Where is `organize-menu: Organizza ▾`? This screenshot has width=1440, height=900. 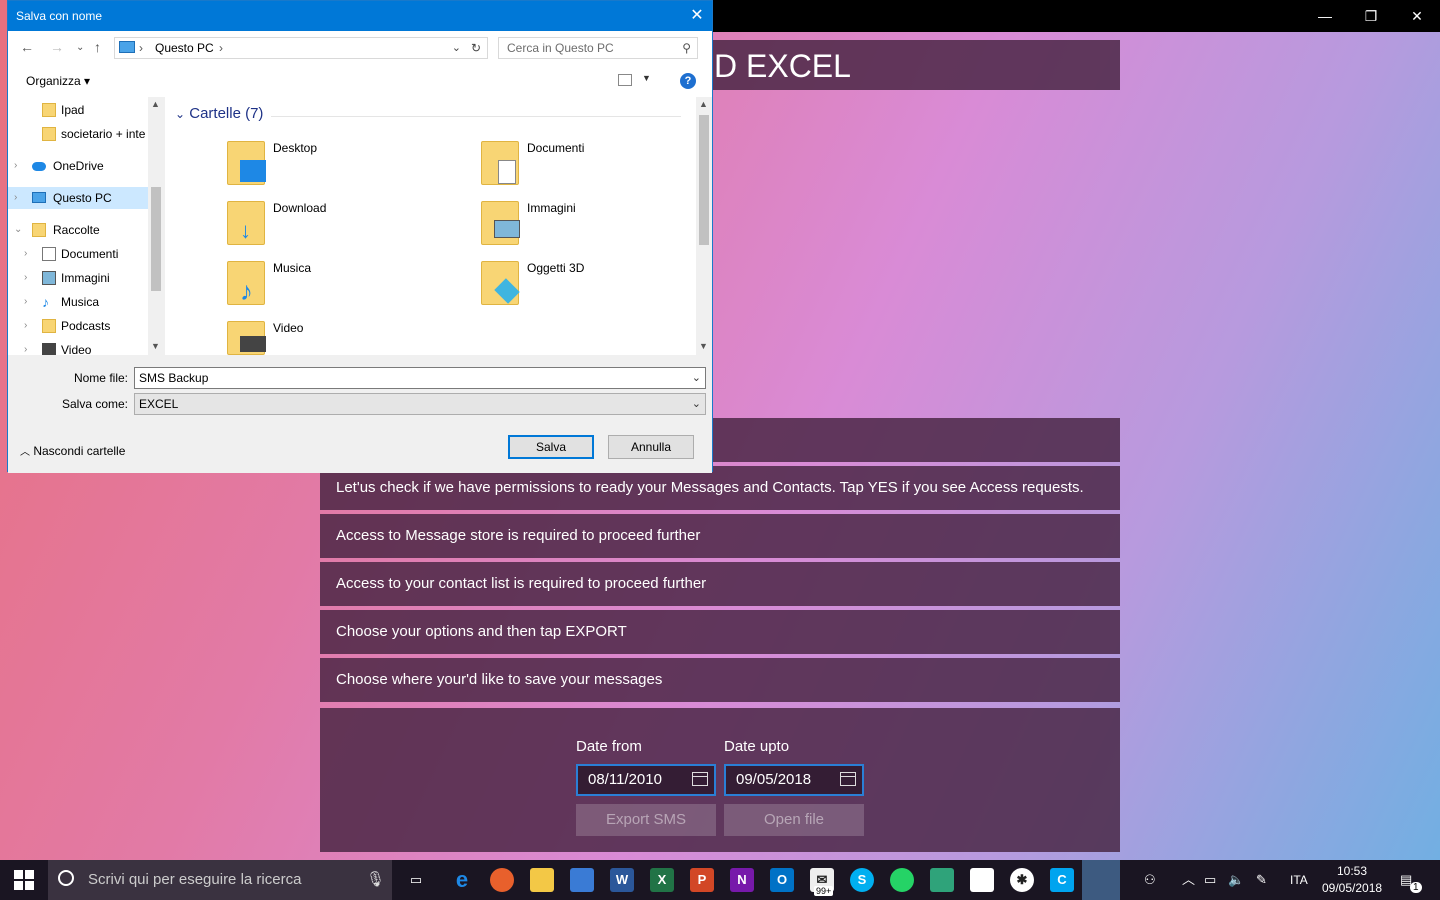 organize-menu: Organizza ▾ is located at coordinates (58, 81).